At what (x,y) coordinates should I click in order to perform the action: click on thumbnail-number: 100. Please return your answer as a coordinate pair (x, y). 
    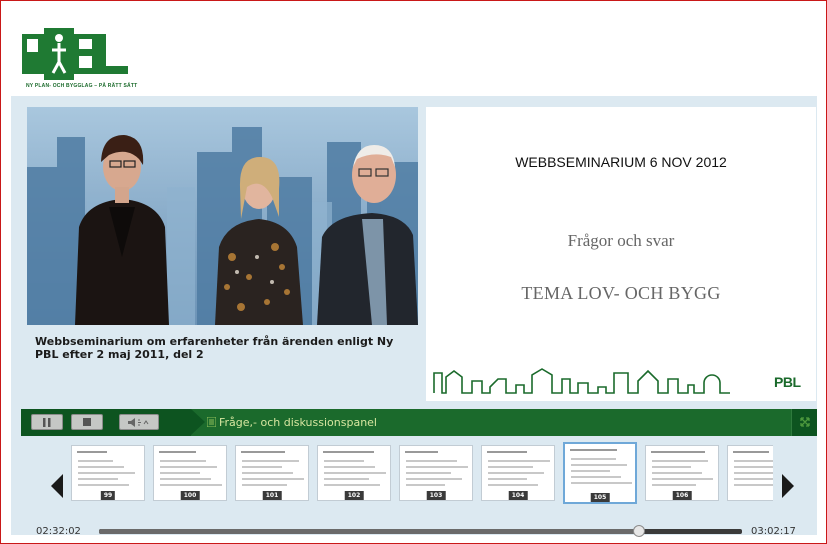
    Looking at the image, I should click on (190, 495).